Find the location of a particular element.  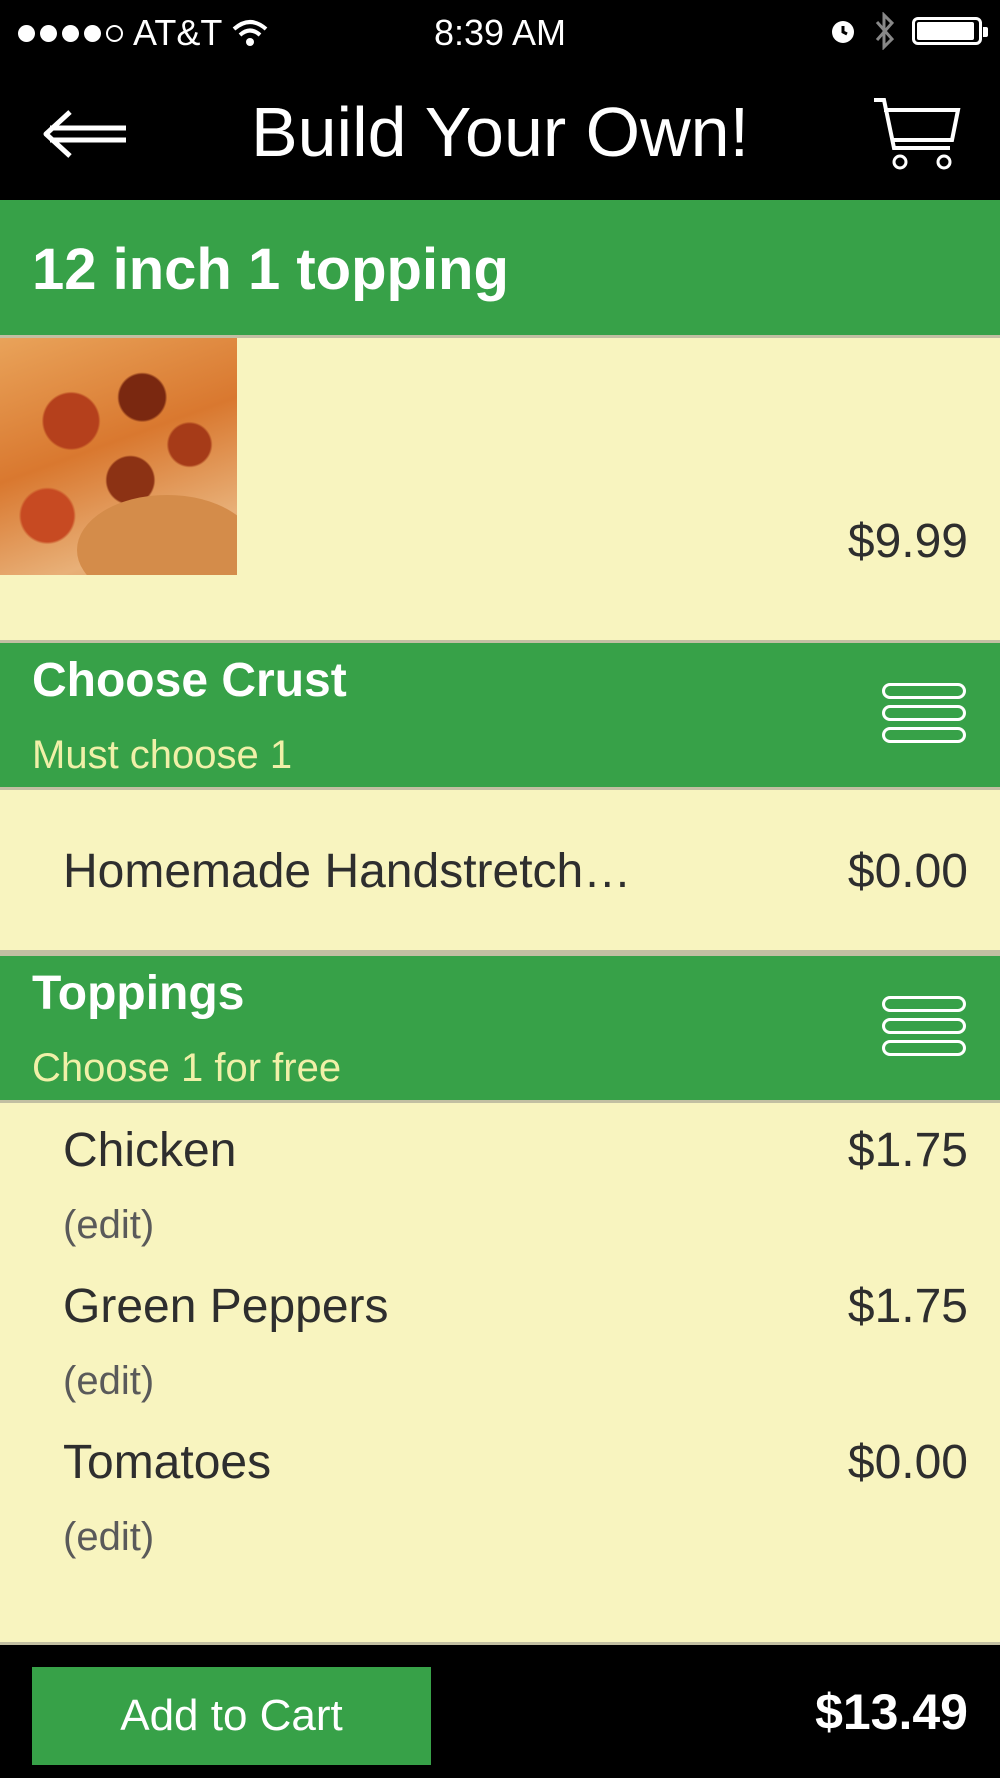

bluetooth-icon is located at coordinates (885, 31).